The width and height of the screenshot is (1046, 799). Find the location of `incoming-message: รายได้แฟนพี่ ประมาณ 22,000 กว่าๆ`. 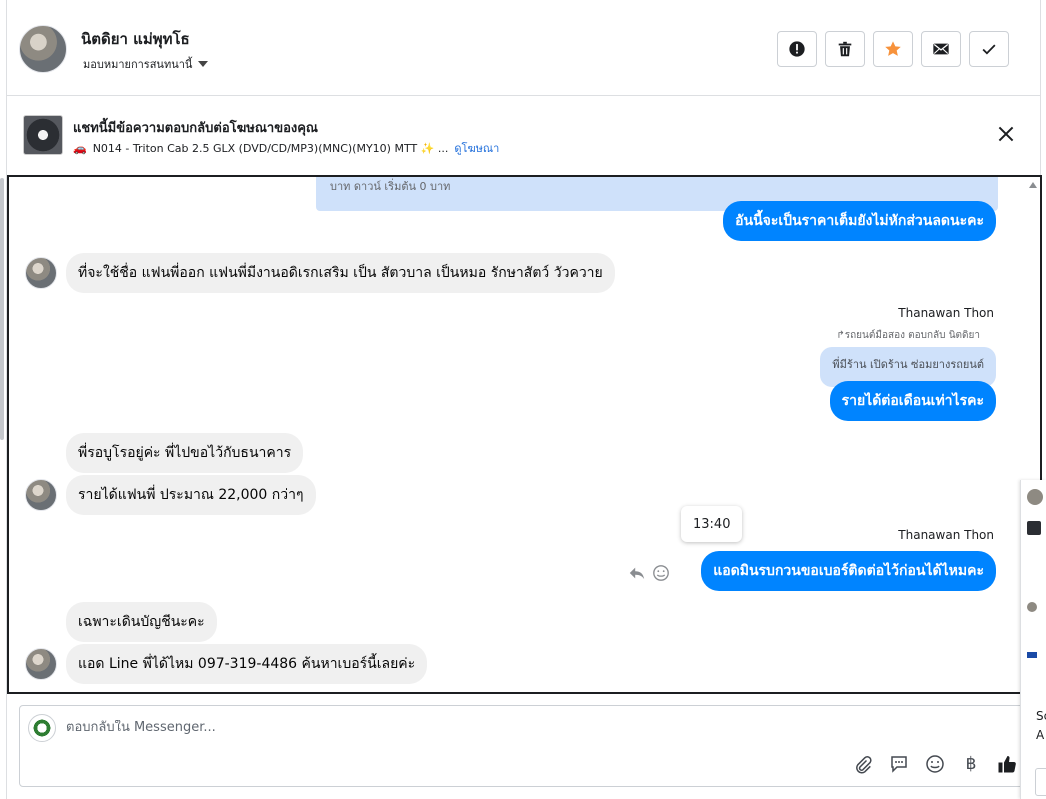

incoming-message: รายได้แฟนพี่ ประมาณ 22,000 กว่าๆ is located at coordinates (191, 495).